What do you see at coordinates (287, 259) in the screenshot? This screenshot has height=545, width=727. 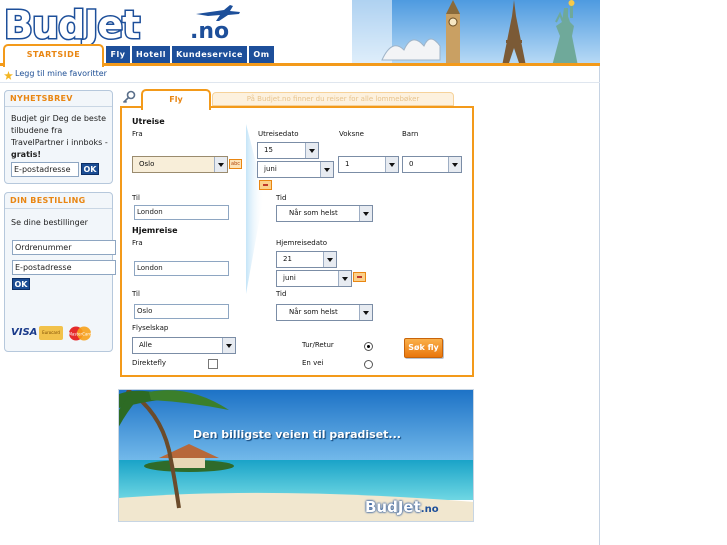 I see `return-day-value: 21` at bounding box center [287, 259].